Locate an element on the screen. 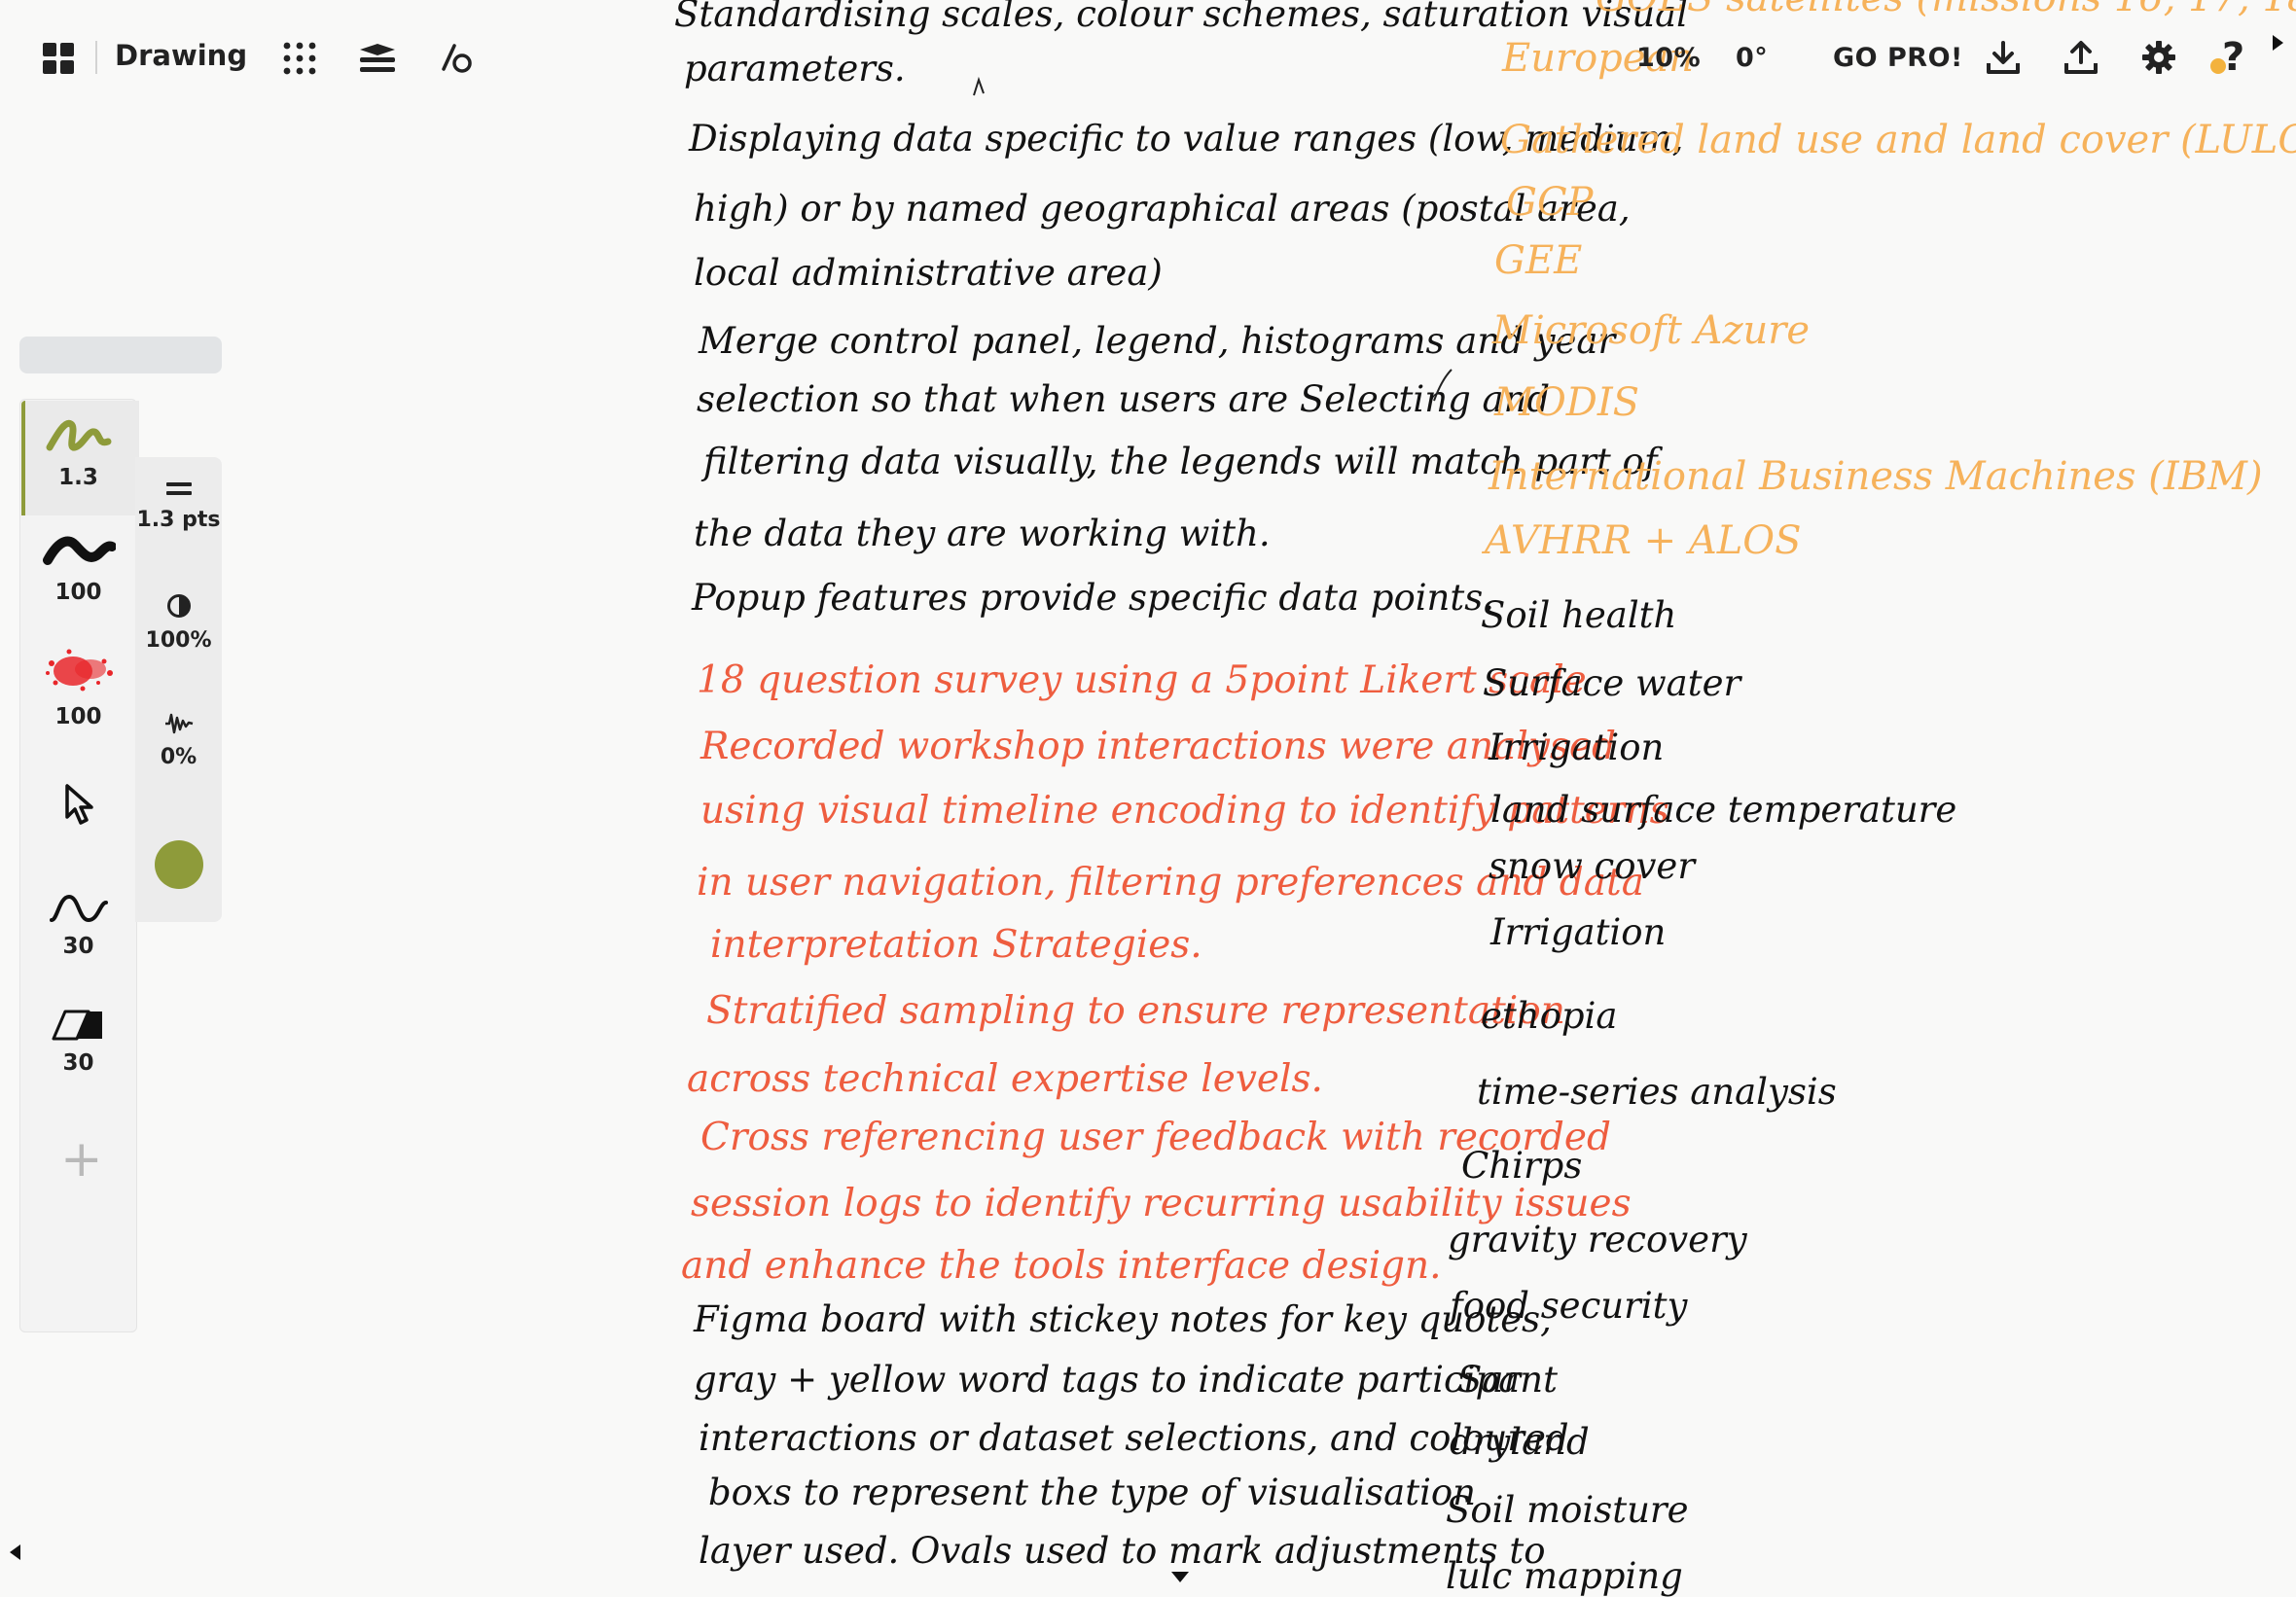  note-line: lulc mapping is located at coordinates (1564, 1576).